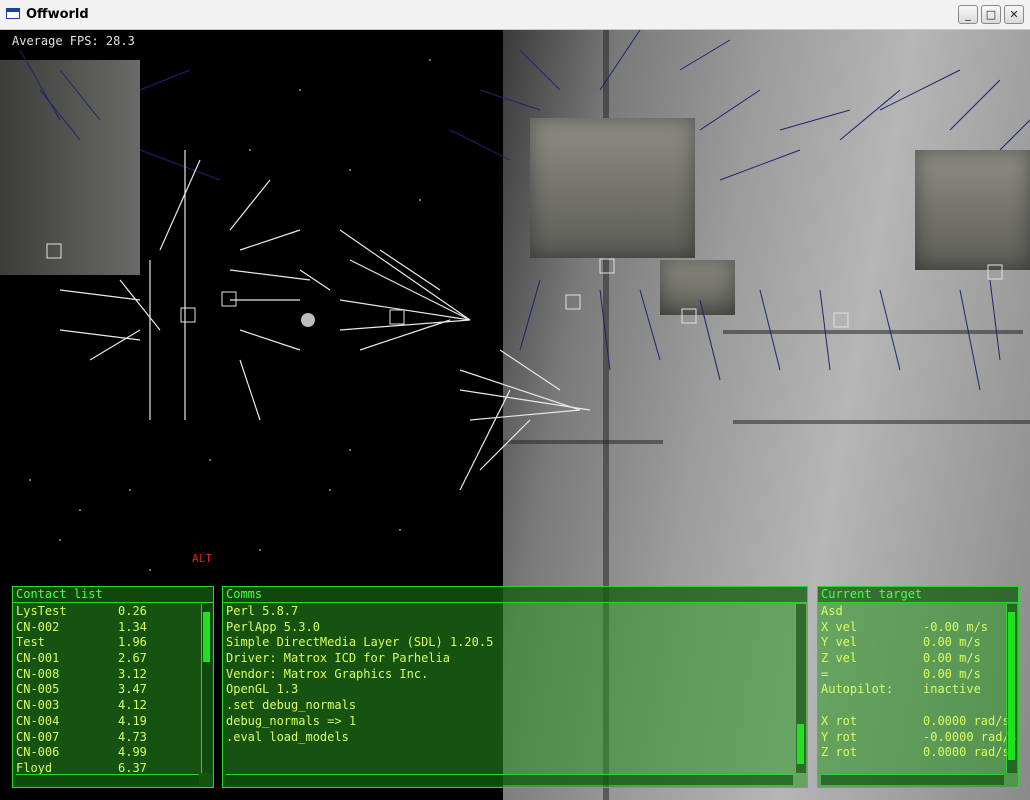 Image resolution: width=1030 pixels, height=800 pixels. What do you see at coordinates (825, 673) in the screenshot?
I see `target-stat-label: =` at bounding box center [825, 673].